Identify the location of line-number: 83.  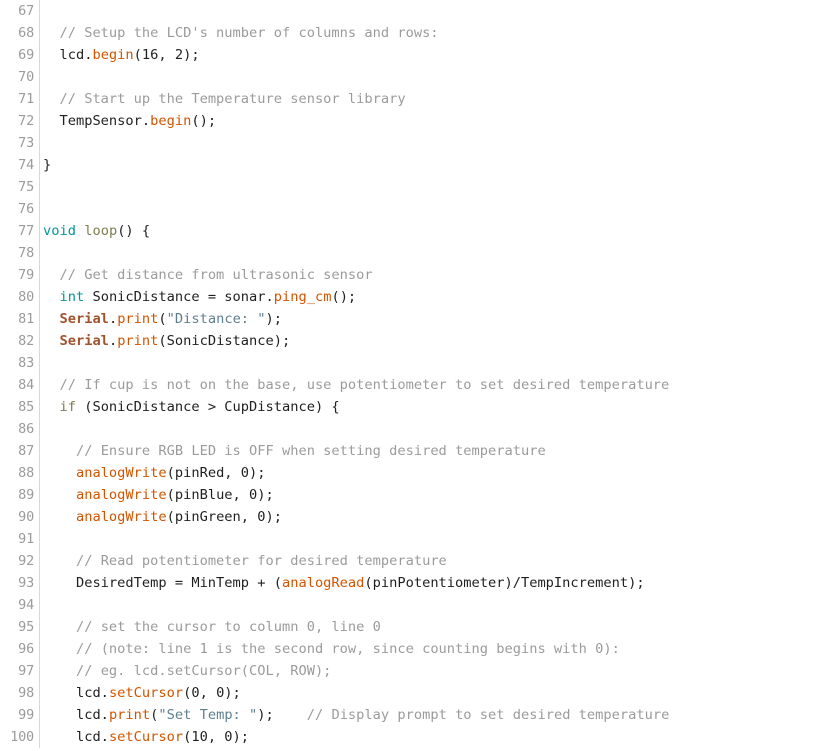
(26, 363).